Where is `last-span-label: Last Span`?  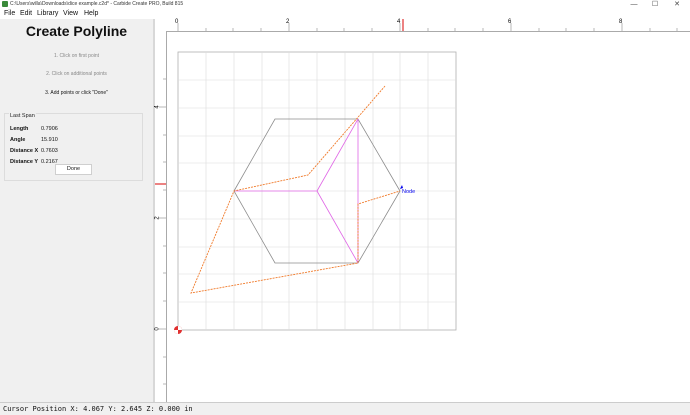 last-span-label: Last Span is located at coordinates (22, 116).